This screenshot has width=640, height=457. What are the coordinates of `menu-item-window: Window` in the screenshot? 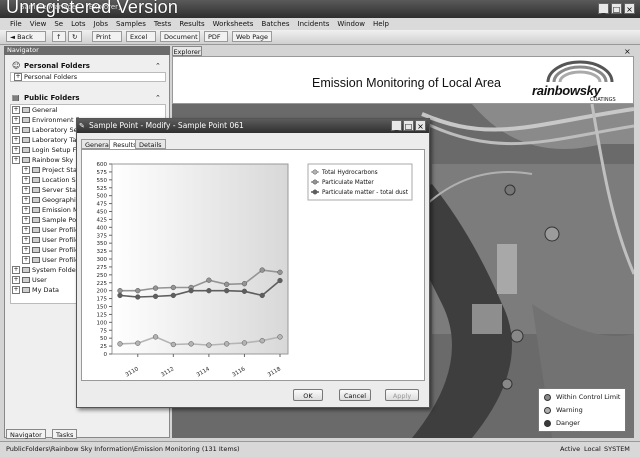 It's located at (351, 24).